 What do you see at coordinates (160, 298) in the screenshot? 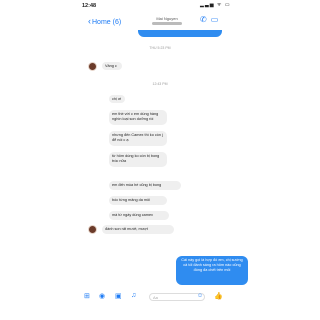
I see `composer: ⊞ ◉ ▣ ♫ Aa ☺ 👍` at bounding box center [160, 298].